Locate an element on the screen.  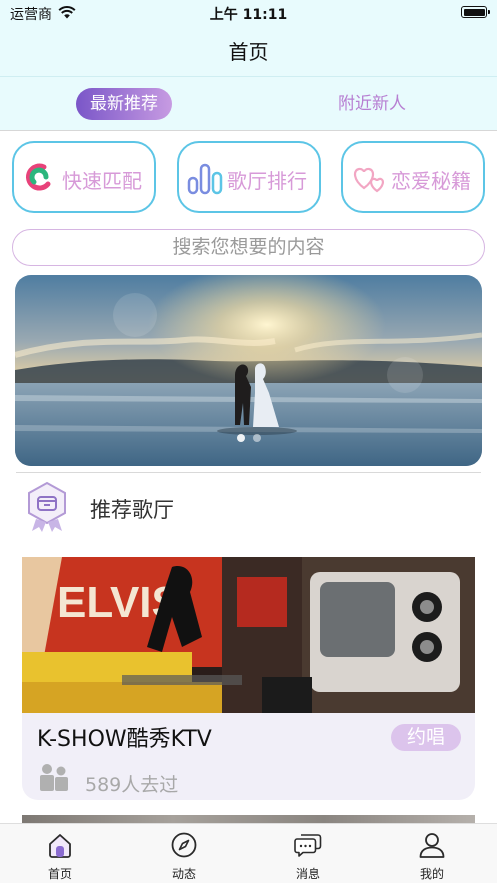
tab-bar: 首页 动态 消息 我的 is located at coordinates (248, 853).